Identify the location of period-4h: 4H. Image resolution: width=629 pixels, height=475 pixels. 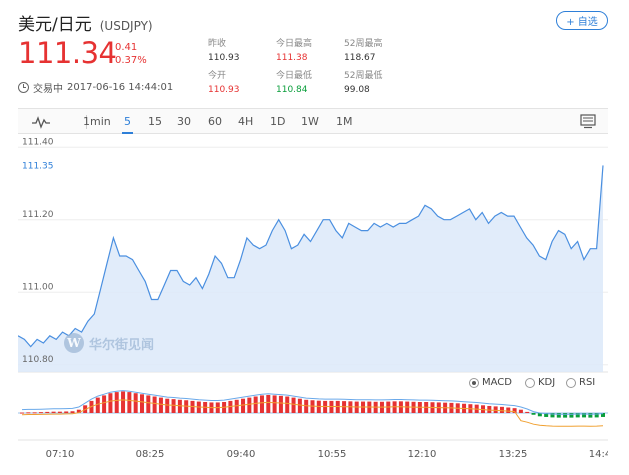
(245, 121).